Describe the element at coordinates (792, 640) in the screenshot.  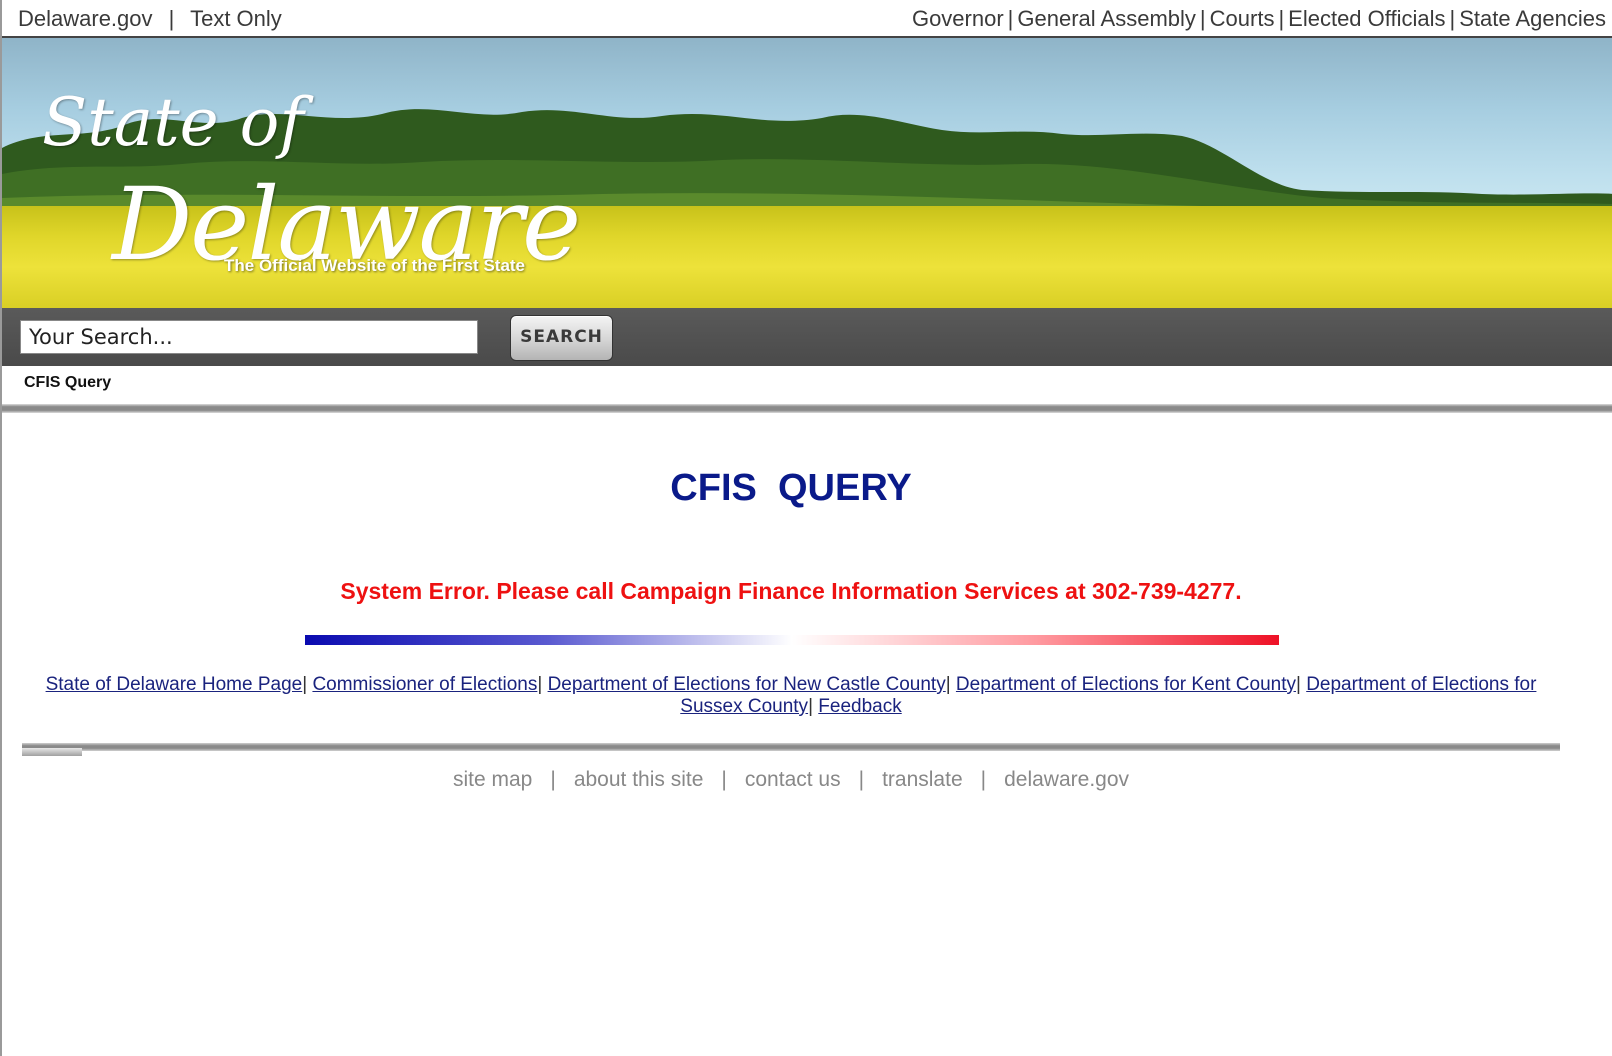
I see `gradient-divider` at that location.